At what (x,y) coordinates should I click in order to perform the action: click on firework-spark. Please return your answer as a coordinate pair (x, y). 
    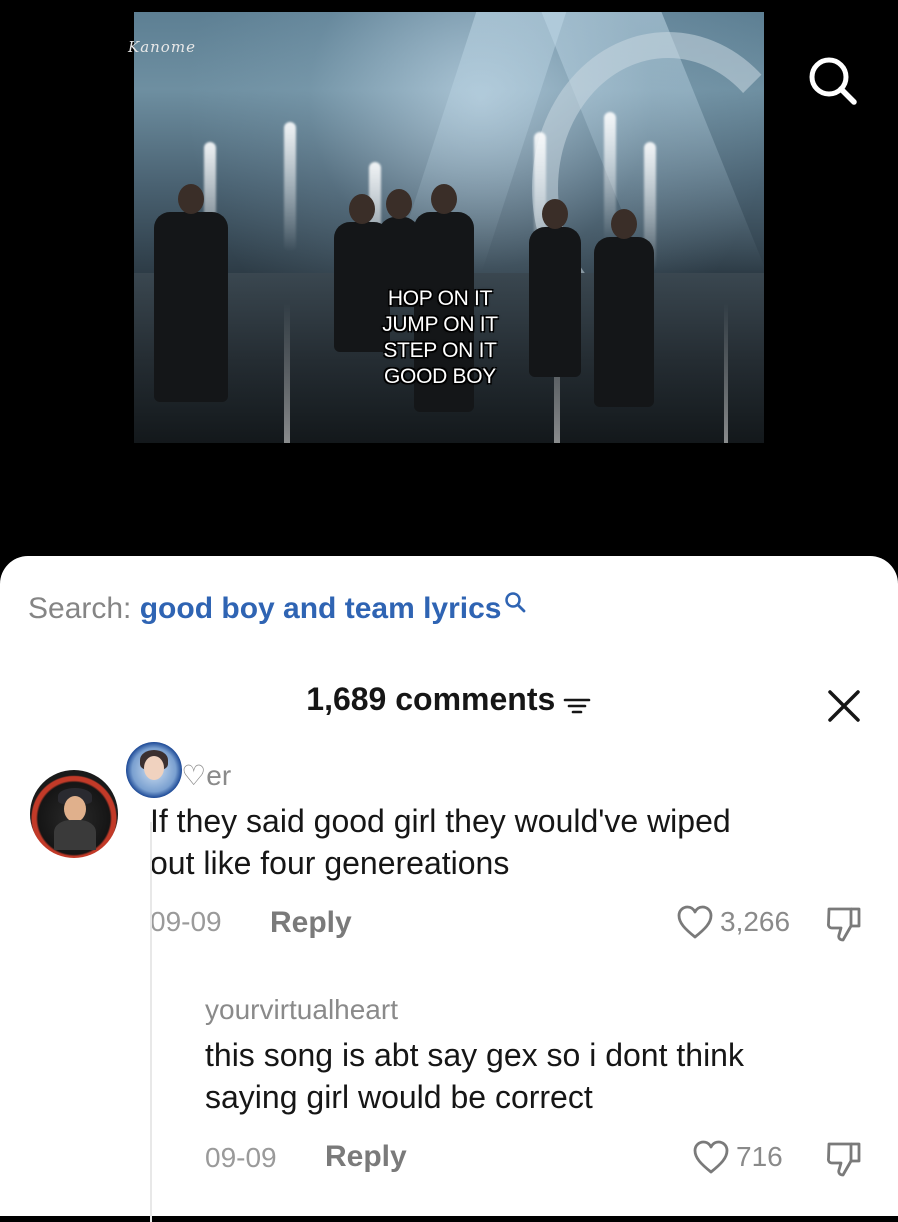
    Looking at the image, I should click on (290, 187).